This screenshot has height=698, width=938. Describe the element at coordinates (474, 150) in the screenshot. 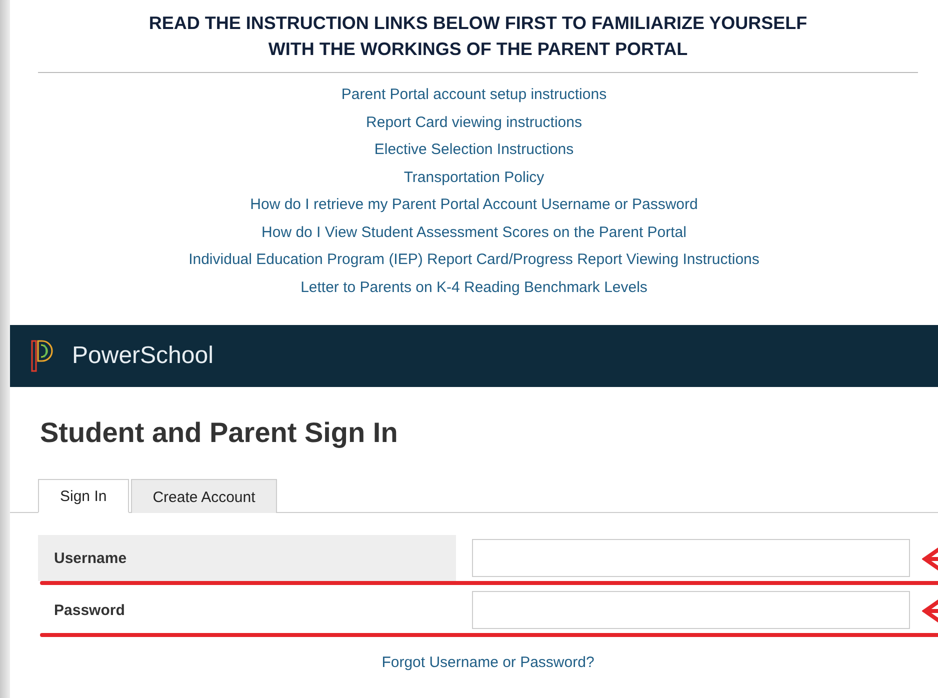

I see `instruction-link: Elective Selection Instructions` at that location.